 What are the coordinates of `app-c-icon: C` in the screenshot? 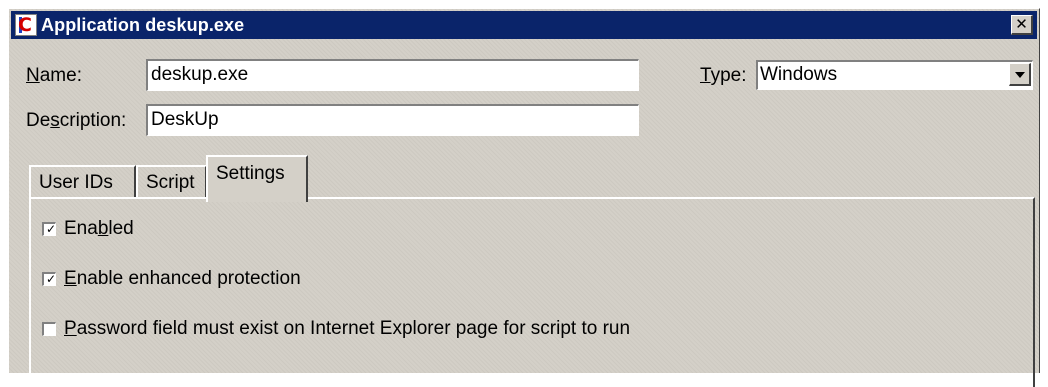 It's located at (26, 25).